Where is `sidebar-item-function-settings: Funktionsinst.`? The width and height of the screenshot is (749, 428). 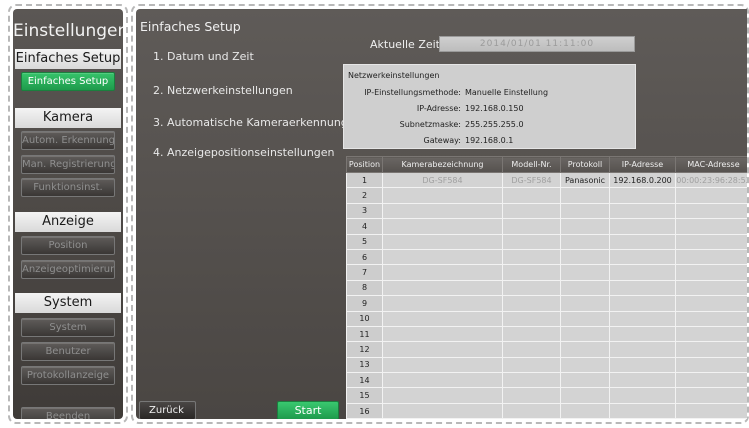 sidebar-item-function-settings: Funktionsinst. is located at coordinates (68, 187).